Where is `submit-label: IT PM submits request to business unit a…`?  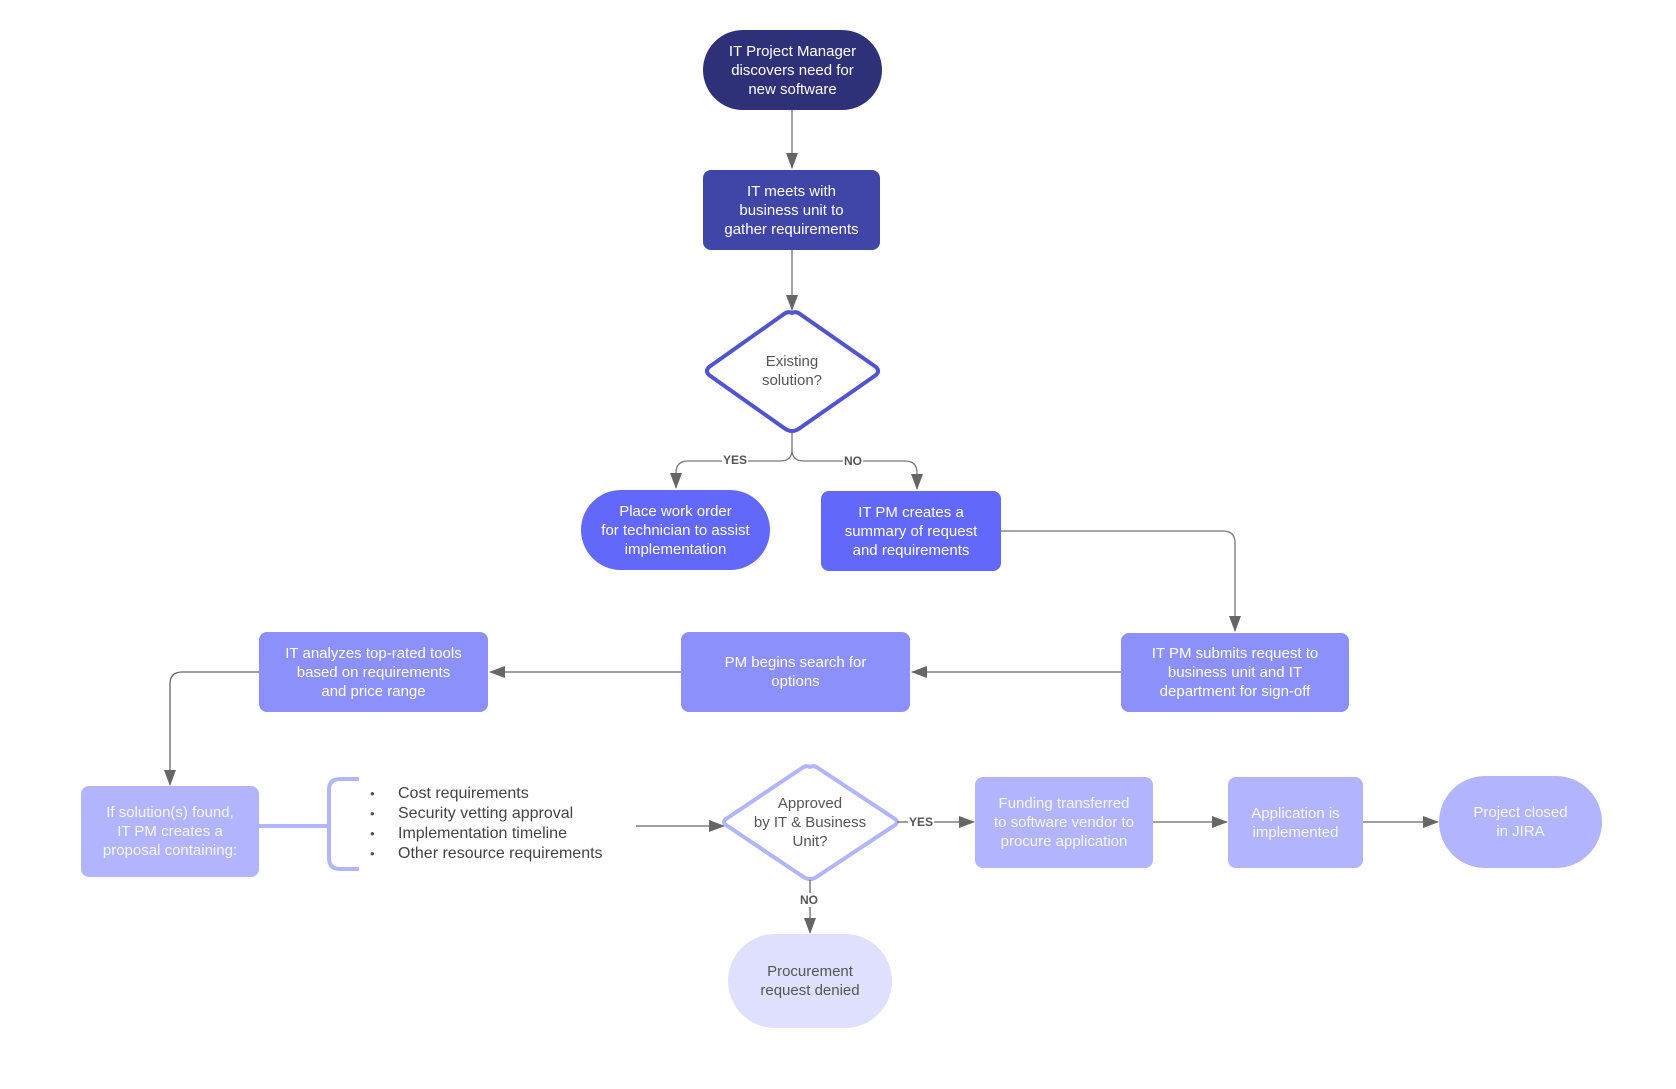
submit-label: IT PM submits request to business unit a… is located at coordinates (1235, 672).